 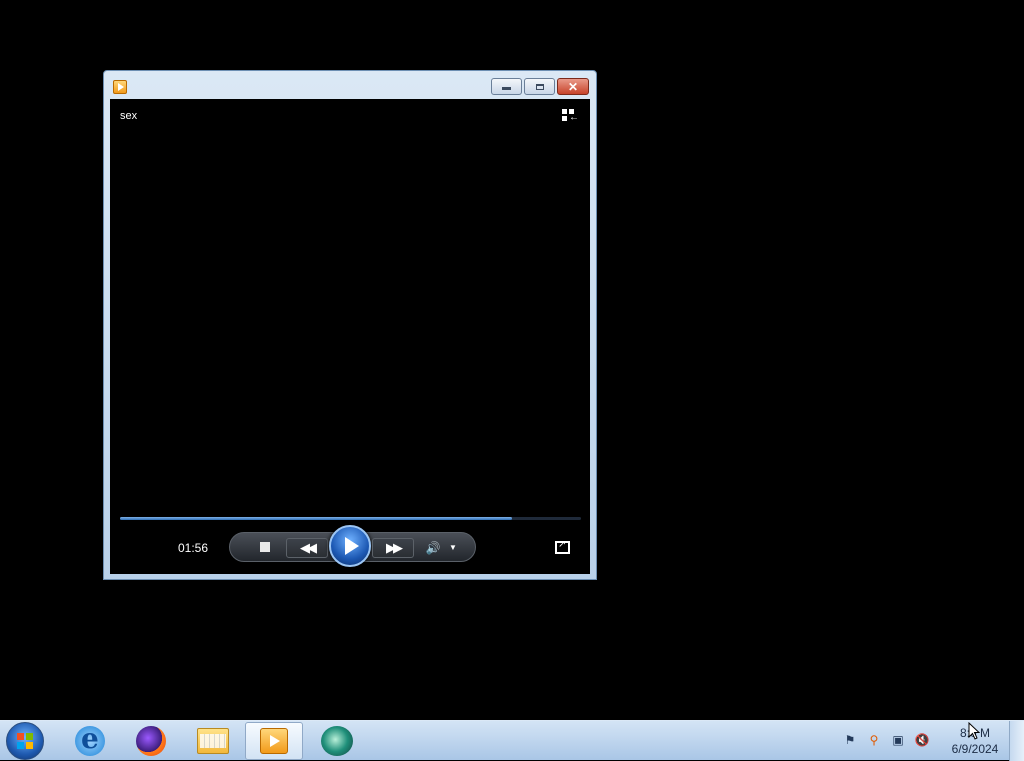 I want to click on media-title: sex, so click(x=129, y=116).